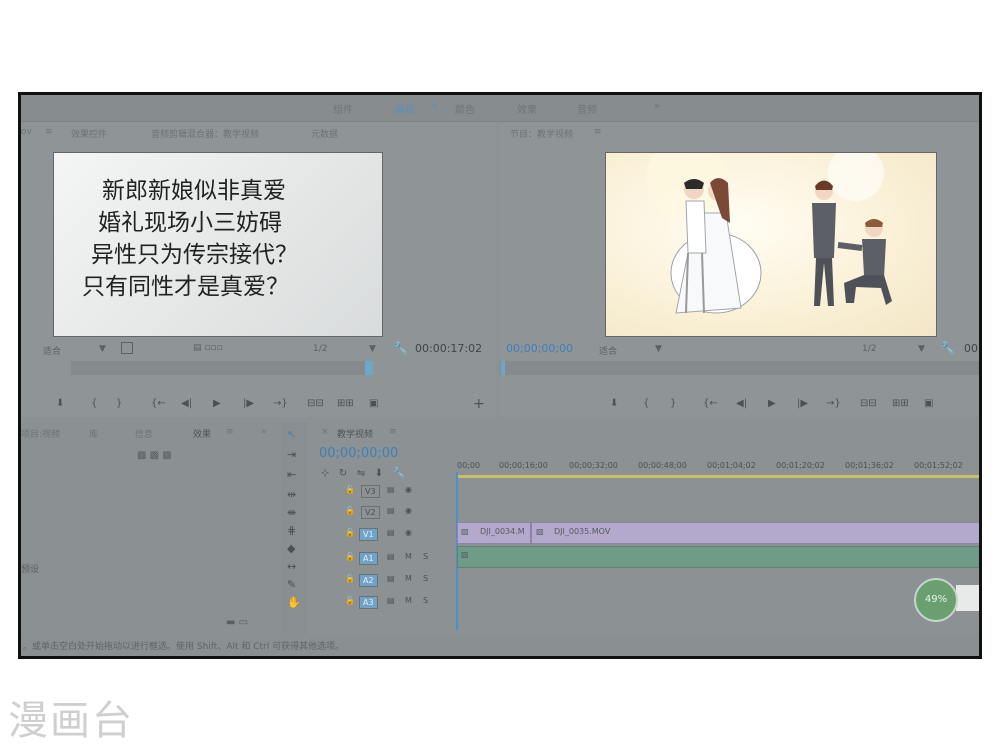 The width and height of the screenshot is (1000, 755). I want to click on timeline-close-icon: ×, so click(325, 432).